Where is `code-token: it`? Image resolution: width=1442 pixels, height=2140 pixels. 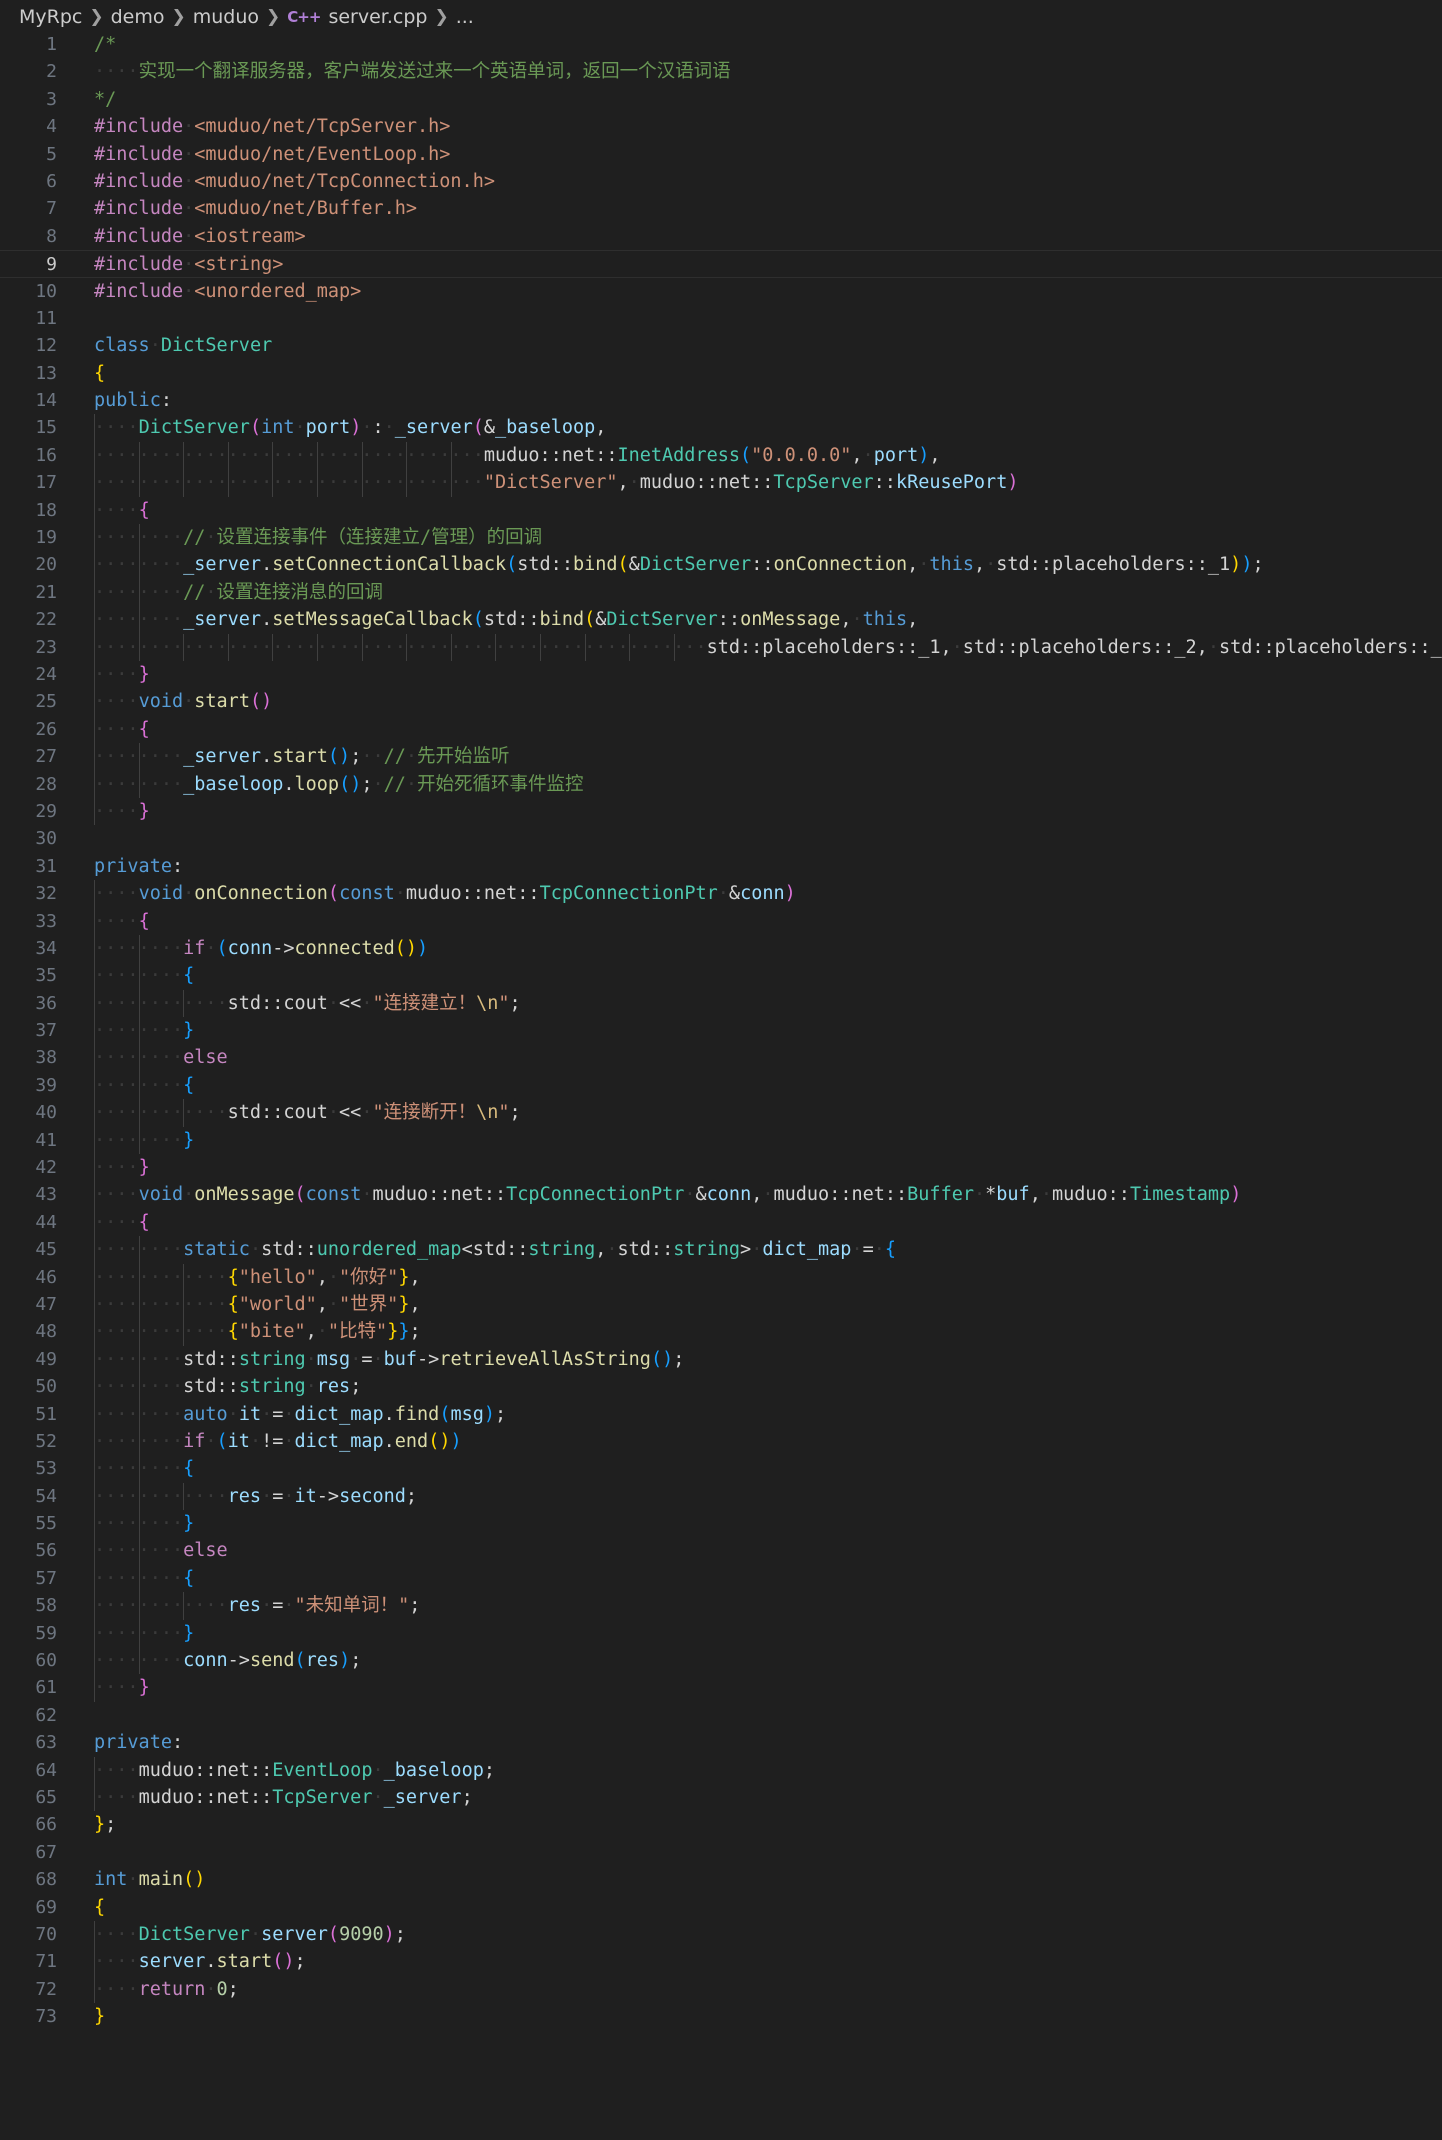 code-token: it is located at coordinates (250, 1414).